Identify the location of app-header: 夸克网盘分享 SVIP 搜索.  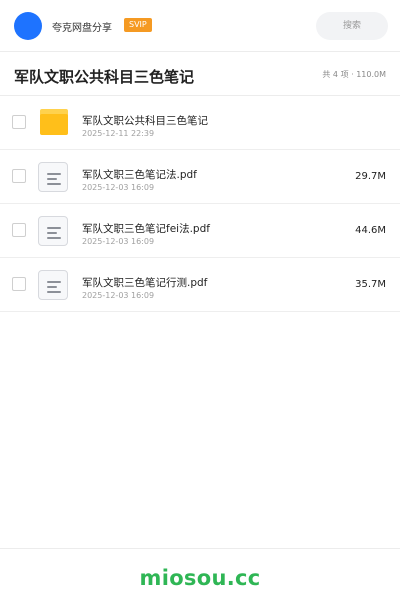
(200, 26).